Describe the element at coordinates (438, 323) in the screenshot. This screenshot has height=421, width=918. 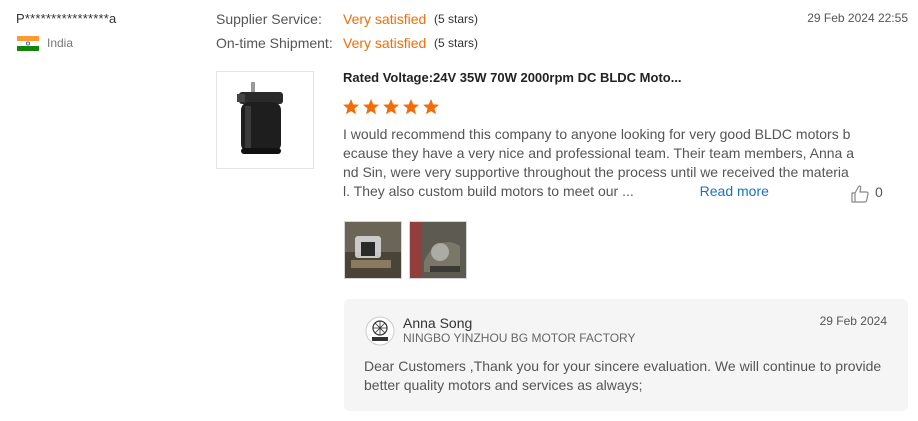
I see `reply-author-name: Anna Song` at that location.